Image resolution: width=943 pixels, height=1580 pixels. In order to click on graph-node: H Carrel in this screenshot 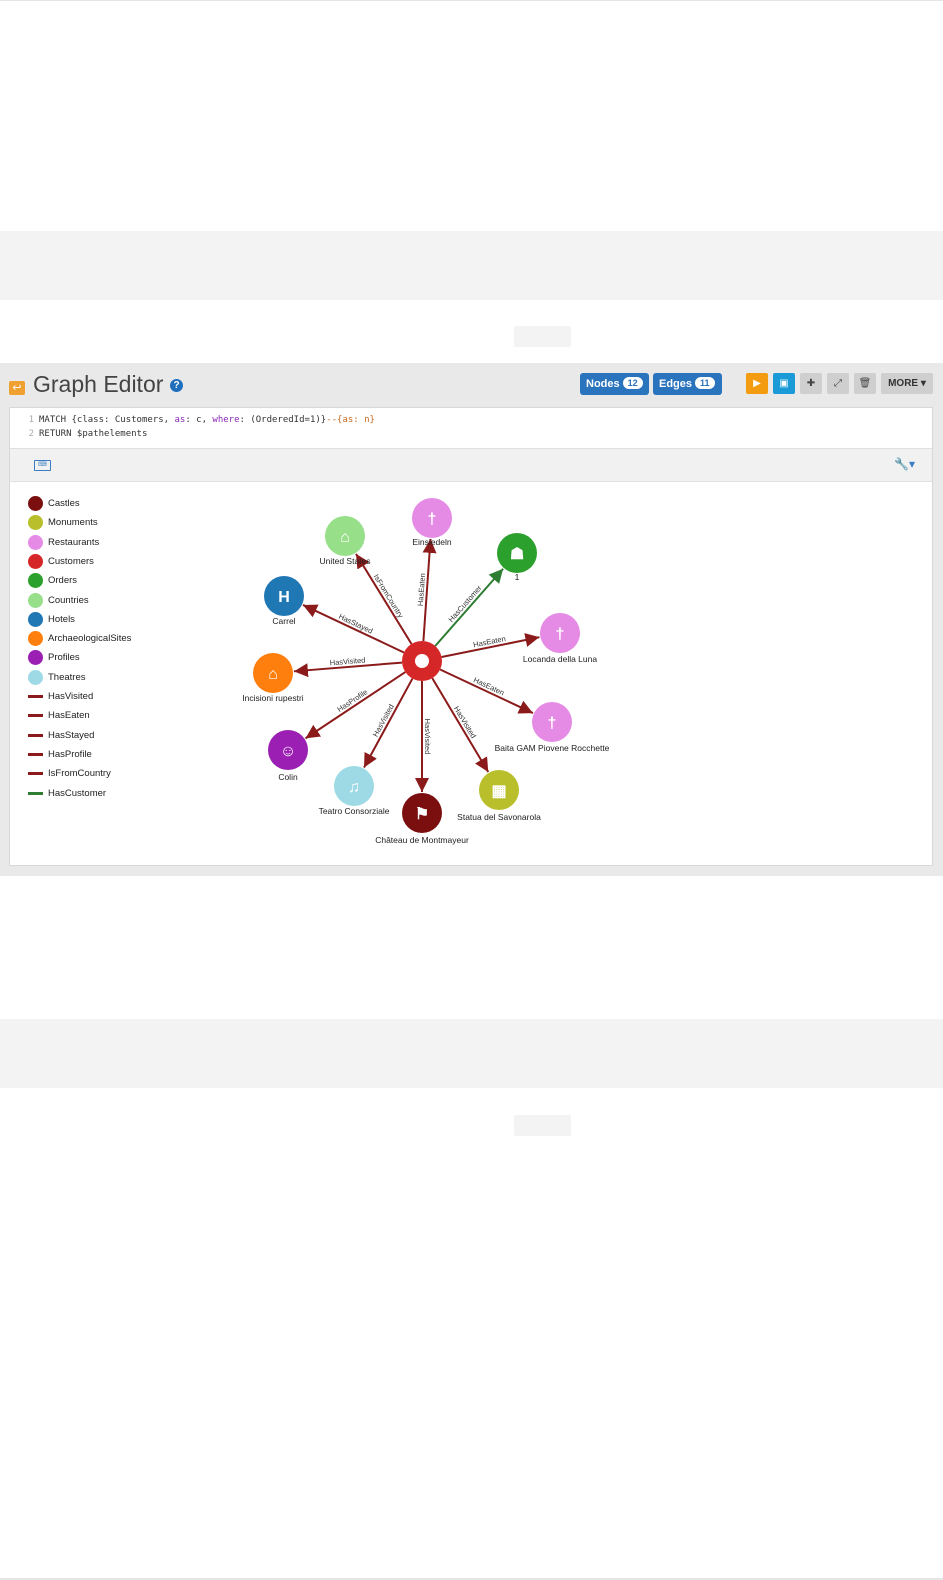, I will do `click(284, 601)`.